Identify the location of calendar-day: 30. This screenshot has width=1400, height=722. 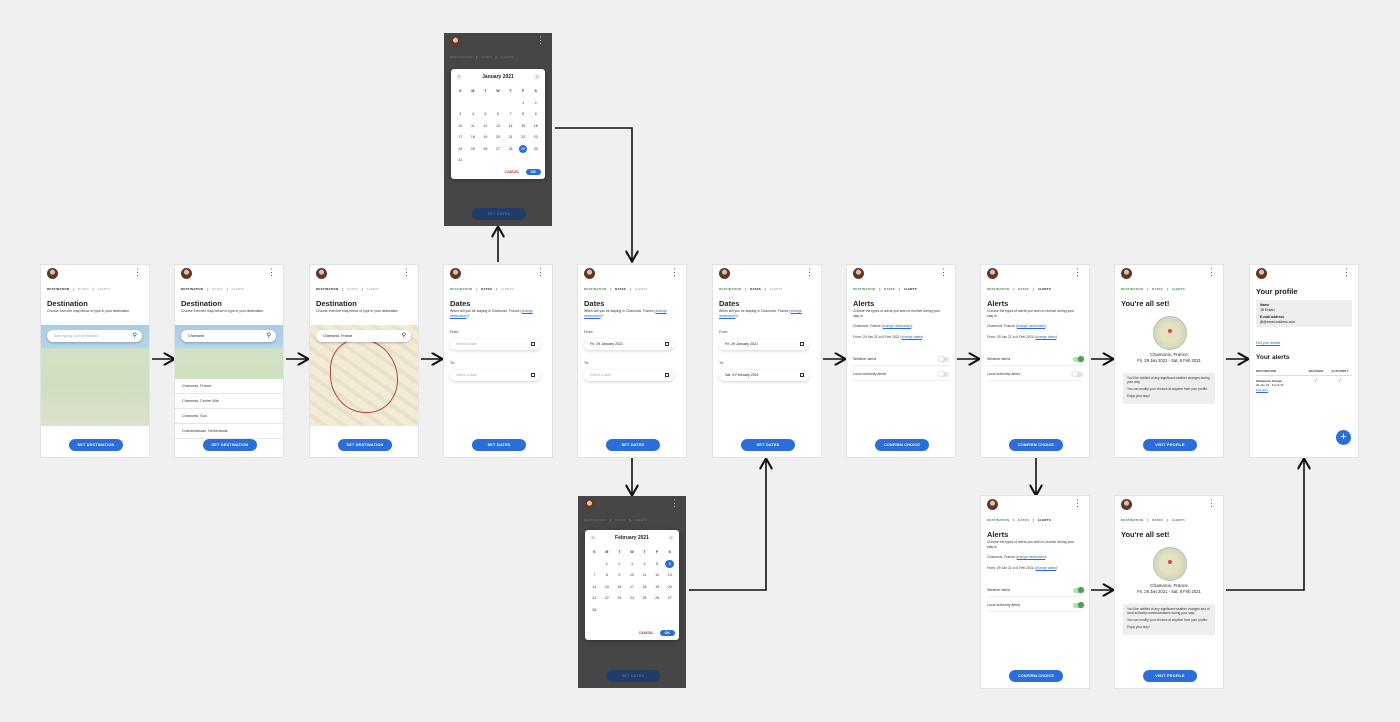
(535, 149).